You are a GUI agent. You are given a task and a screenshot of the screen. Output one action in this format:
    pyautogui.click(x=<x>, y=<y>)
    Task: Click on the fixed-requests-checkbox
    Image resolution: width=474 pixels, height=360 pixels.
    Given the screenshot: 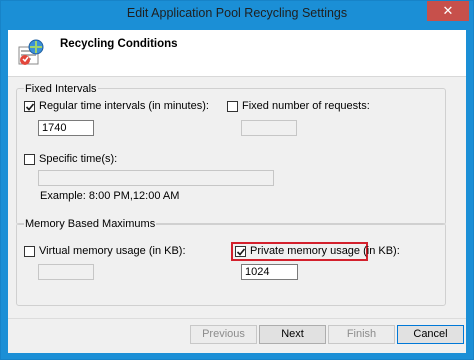 What is the action you would take?
    pyautogui.click(x=232, y=106)
    